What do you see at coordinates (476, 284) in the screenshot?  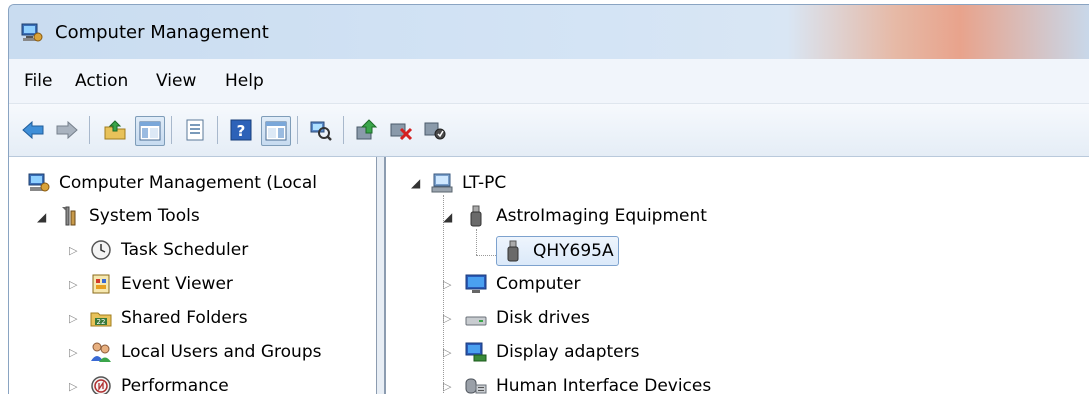 I see `monitor-icon` at bounding box center [476, 284].